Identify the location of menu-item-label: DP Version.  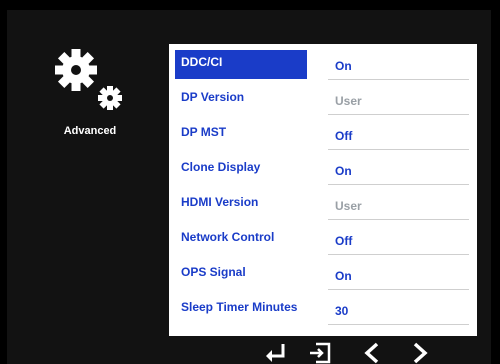
(213, 97).